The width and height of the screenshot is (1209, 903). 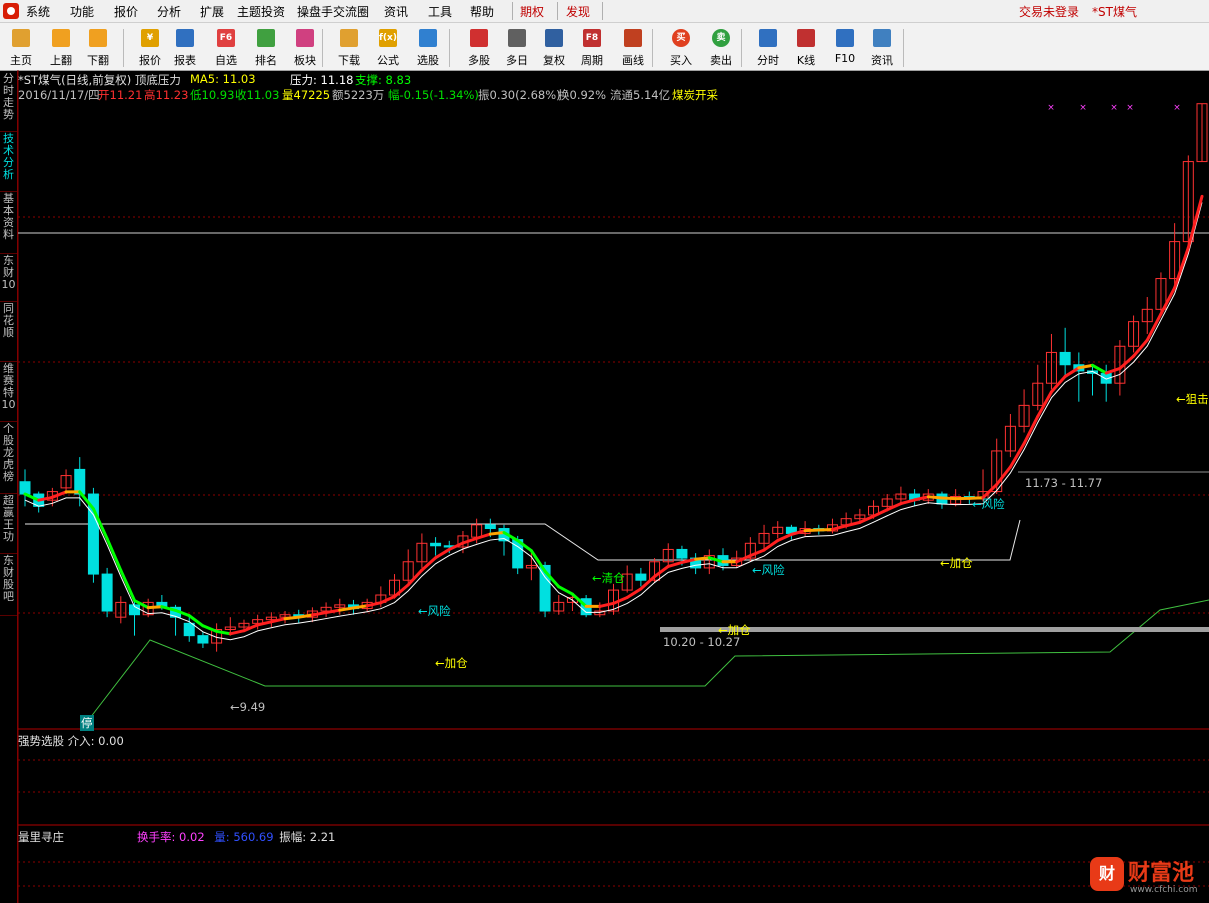 What do you see at coordinates (633, 60) in the screenshot?
I see `toolbar-label: 画线` at bounding box center [633, 60].